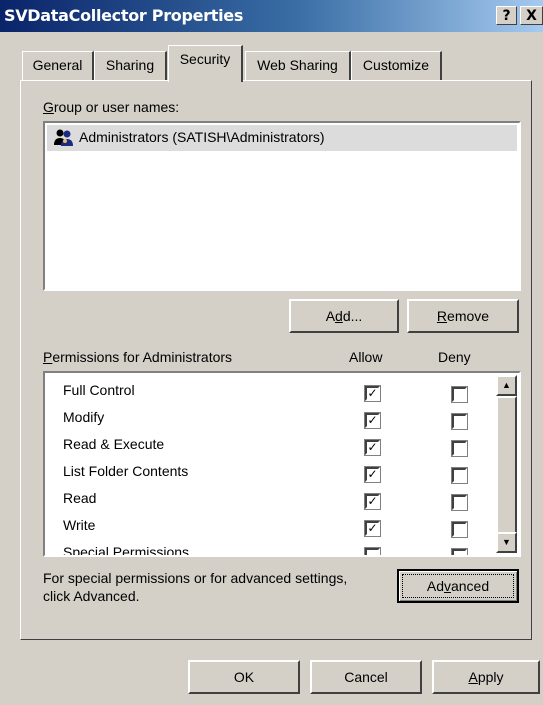  I want to click on permission-name: Modify, so click(84, 417).